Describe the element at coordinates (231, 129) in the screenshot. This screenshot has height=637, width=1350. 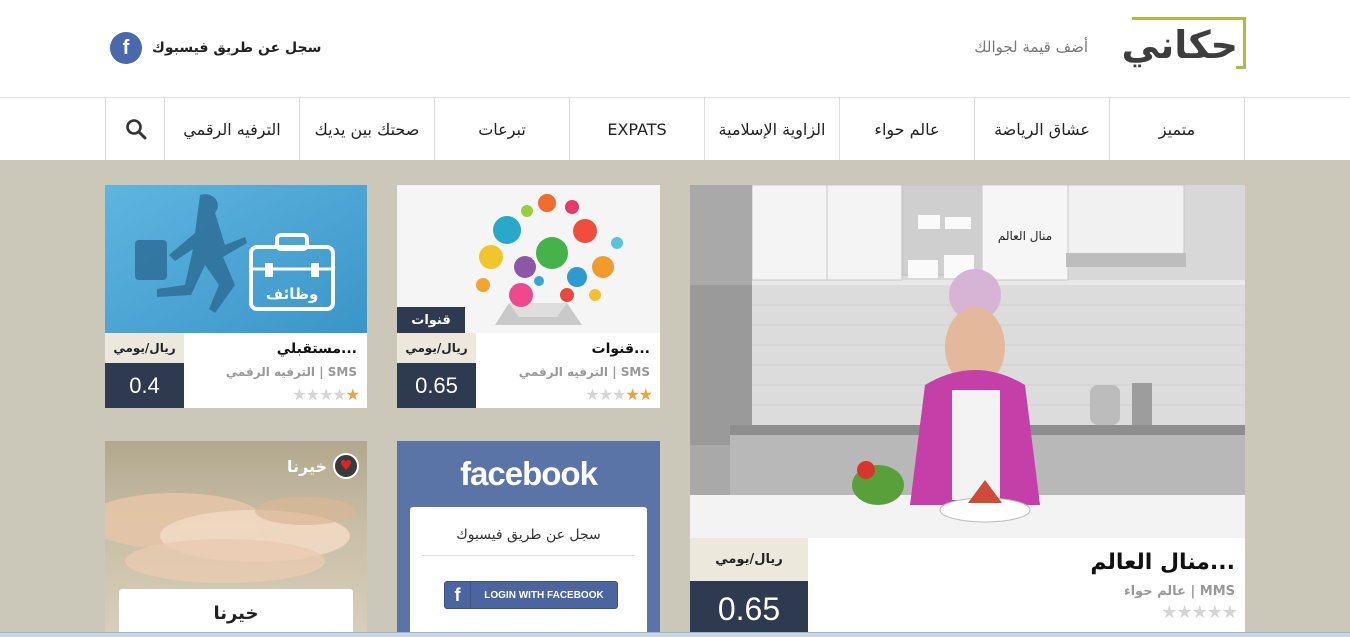
I see `nav-item-entertainment: الترفيه الرقمي` at that location.